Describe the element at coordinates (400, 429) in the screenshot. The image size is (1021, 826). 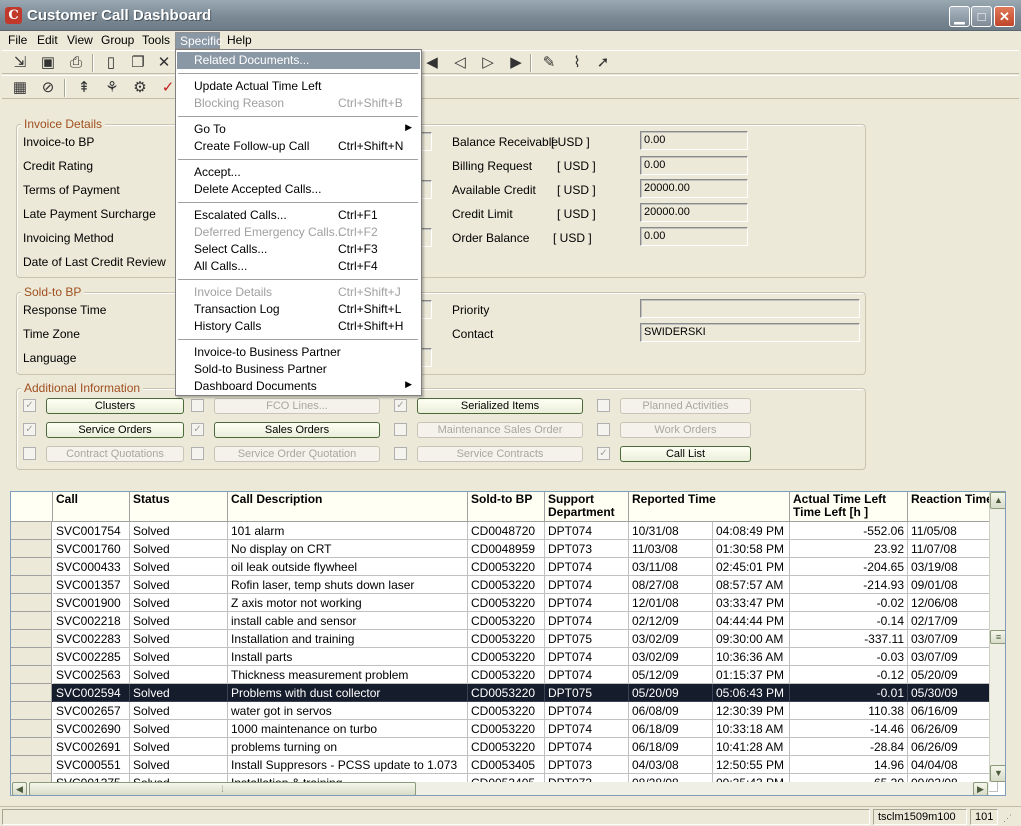
I see `maintenance-sales-order-checkbox` at that location.